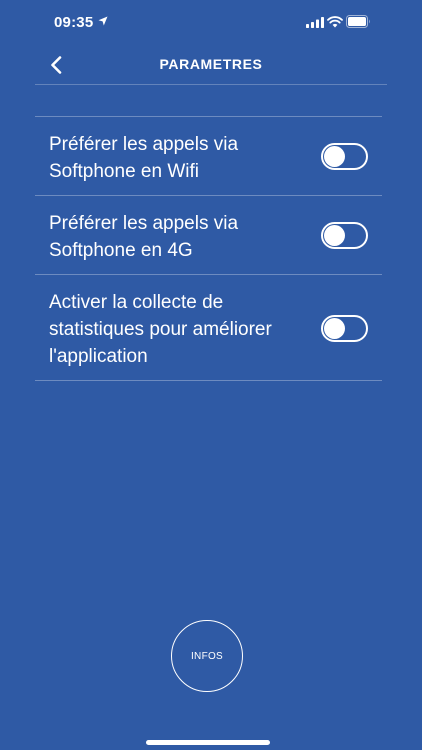 This screenshot has height=750, width=422. I want to click on location-arrow-icon, so click(103, 21).